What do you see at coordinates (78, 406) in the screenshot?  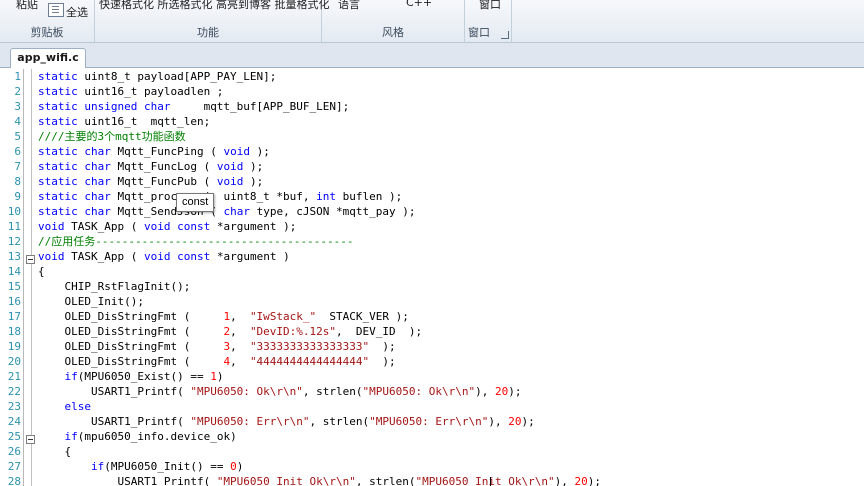 I see `code-token: else` at bounding box center [78, 406].